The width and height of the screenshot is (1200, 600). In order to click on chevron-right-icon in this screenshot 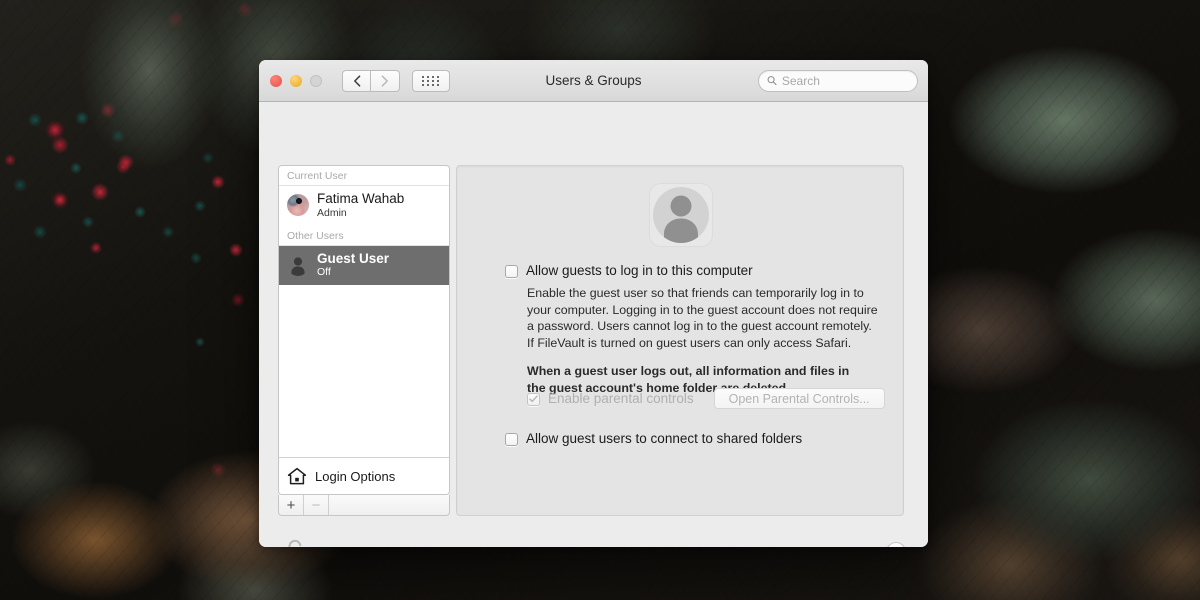, I will do `click(384, 80)`.